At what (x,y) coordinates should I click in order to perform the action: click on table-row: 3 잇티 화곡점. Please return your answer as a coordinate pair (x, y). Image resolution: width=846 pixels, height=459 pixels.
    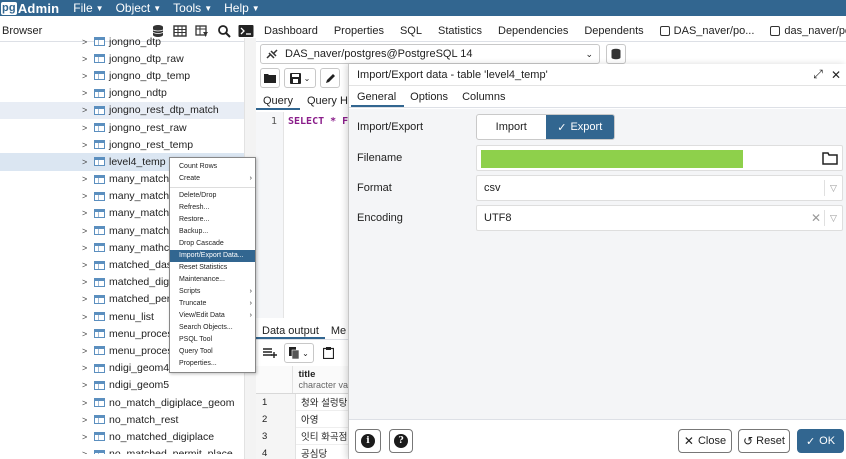
    Looking at the image, I should click on (302, 436).